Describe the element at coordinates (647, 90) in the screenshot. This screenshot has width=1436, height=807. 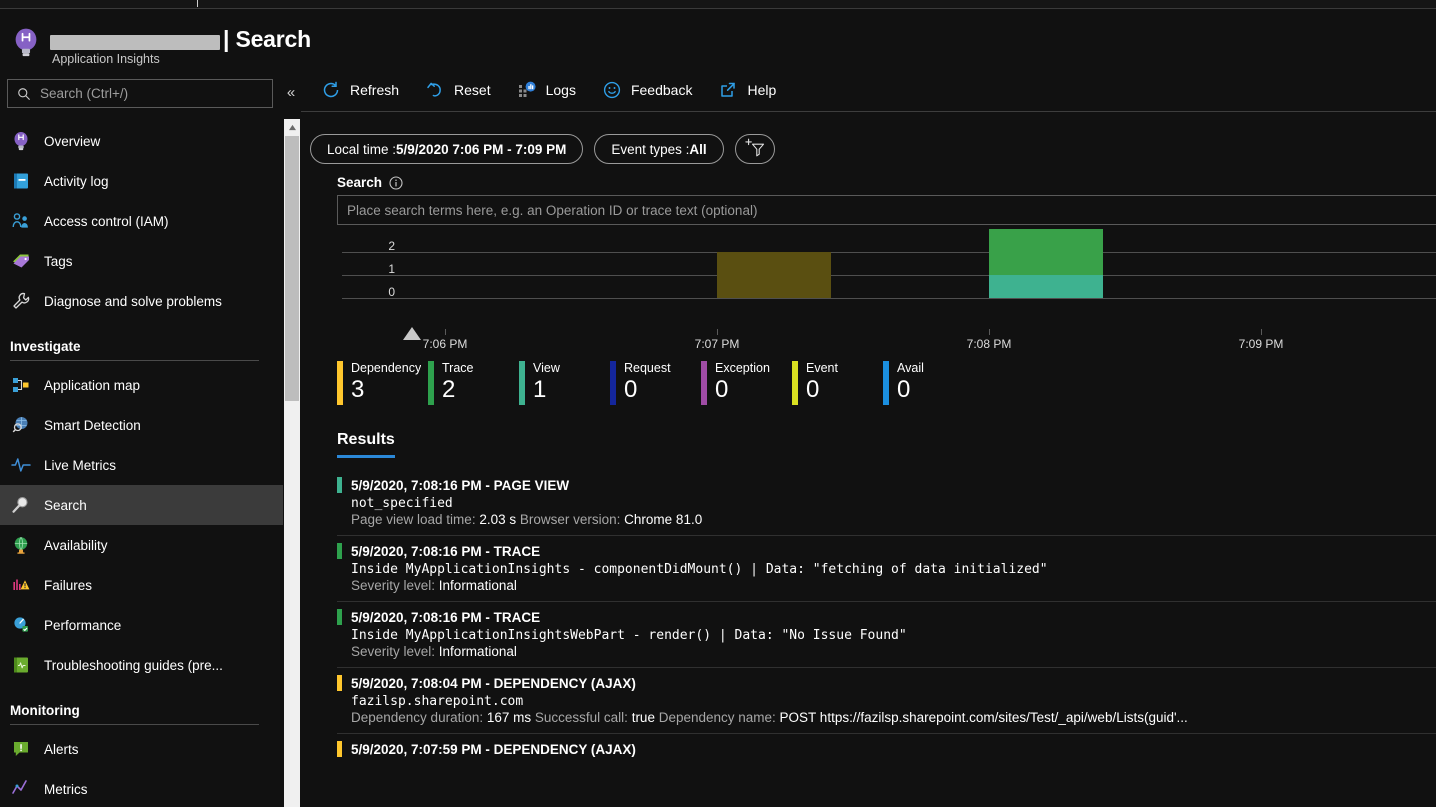
I see `feedback-button: Feedback` at that location.